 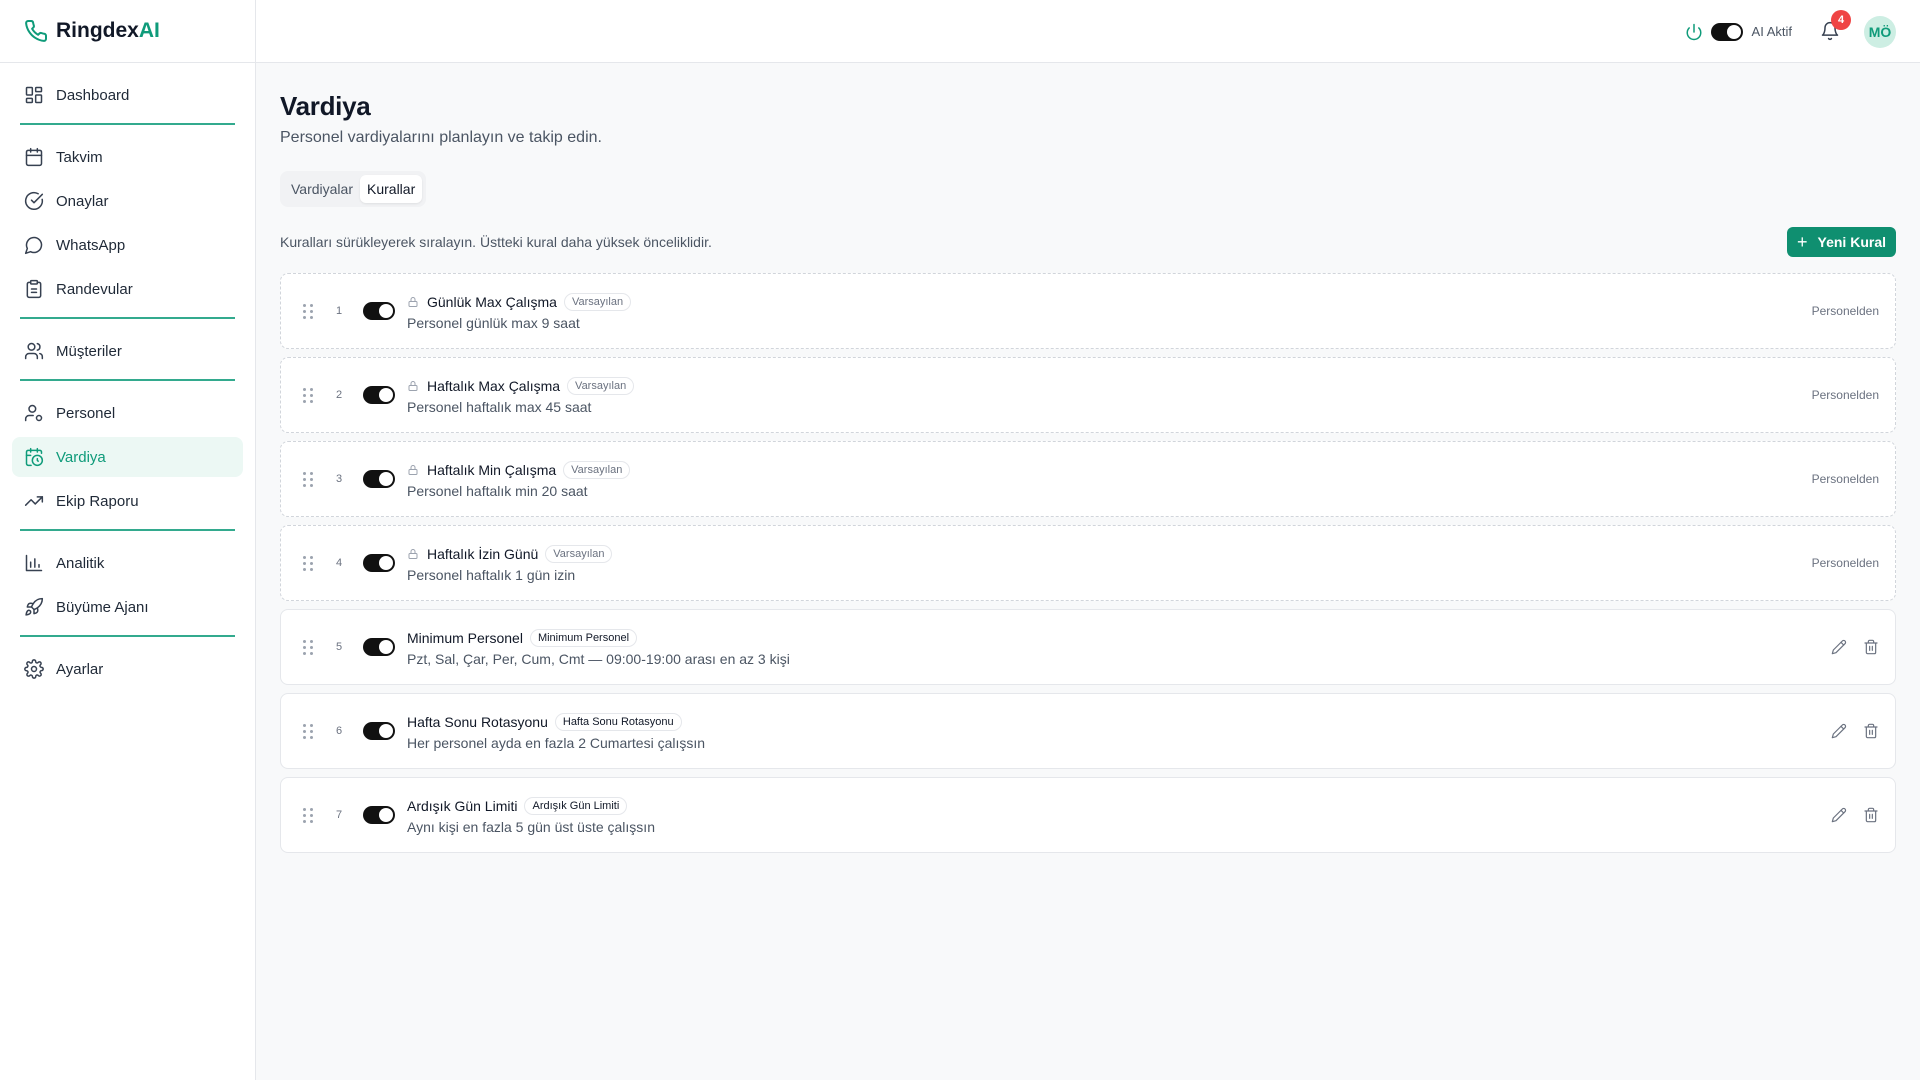 What do you see at coordinates (339, 815) in the screenshot?
I see `rule-number: 7` at bounding box center [339, 815].